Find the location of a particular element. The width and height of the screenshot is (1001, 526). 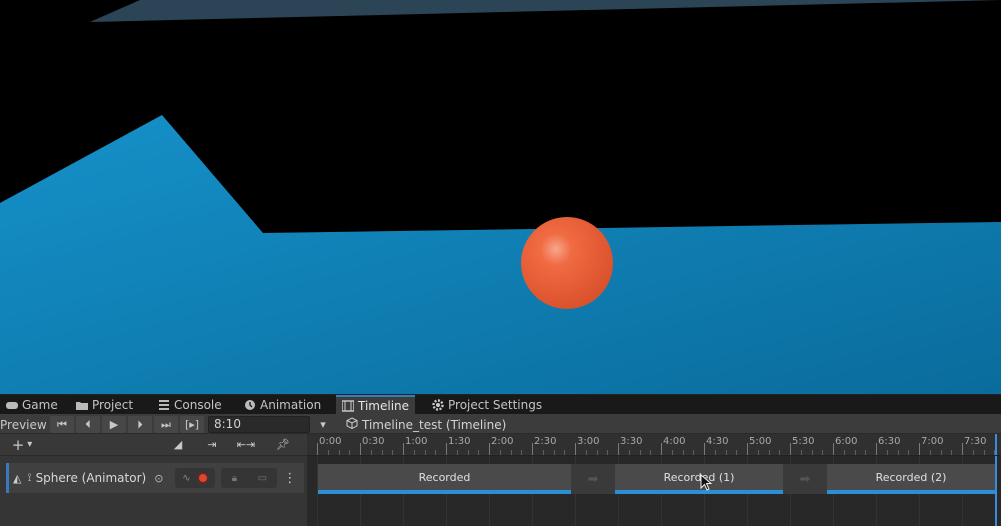

ruler-tick-label: 3:30 is located at coordinates (631, 441).